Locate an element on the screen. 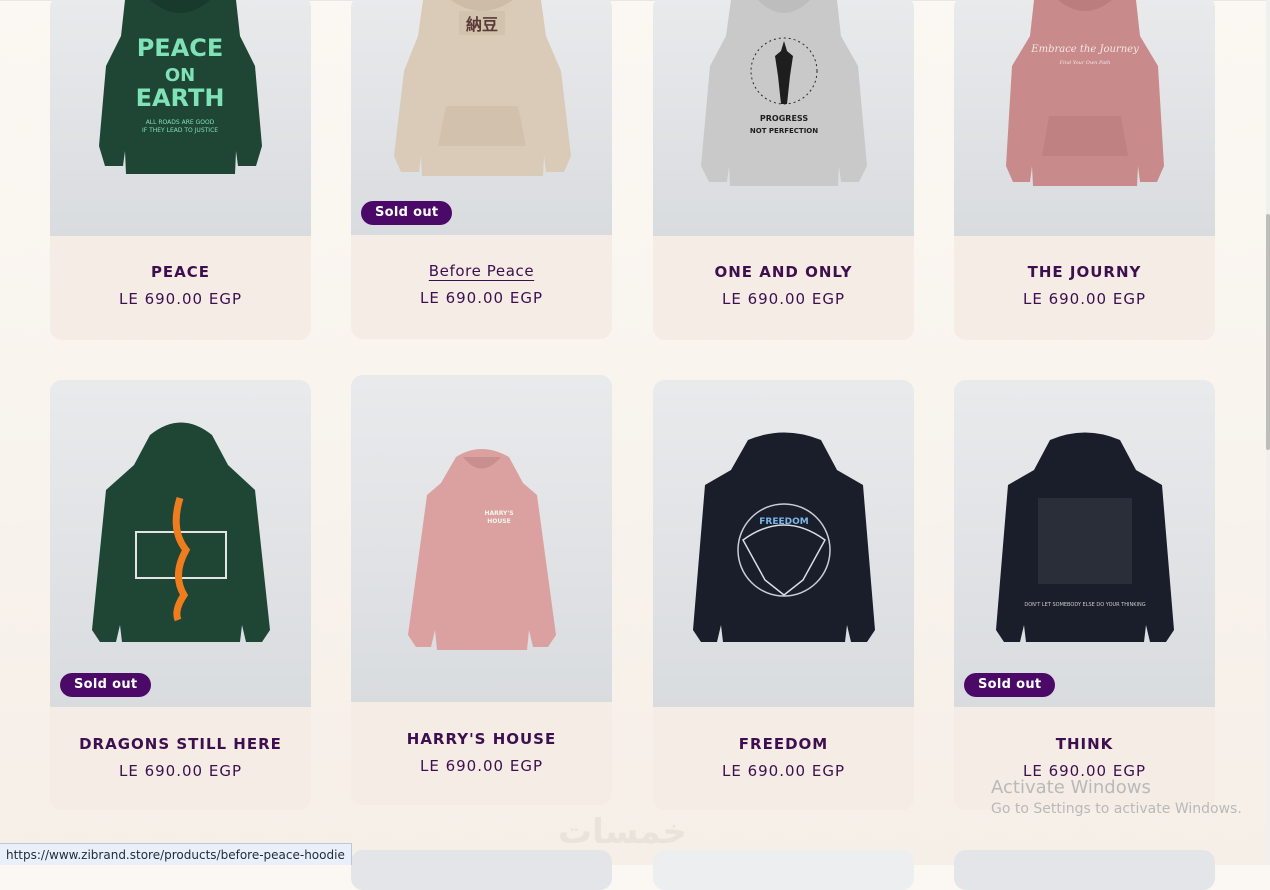  svg-text: PROGRESS is located at coordinates (784, 118).